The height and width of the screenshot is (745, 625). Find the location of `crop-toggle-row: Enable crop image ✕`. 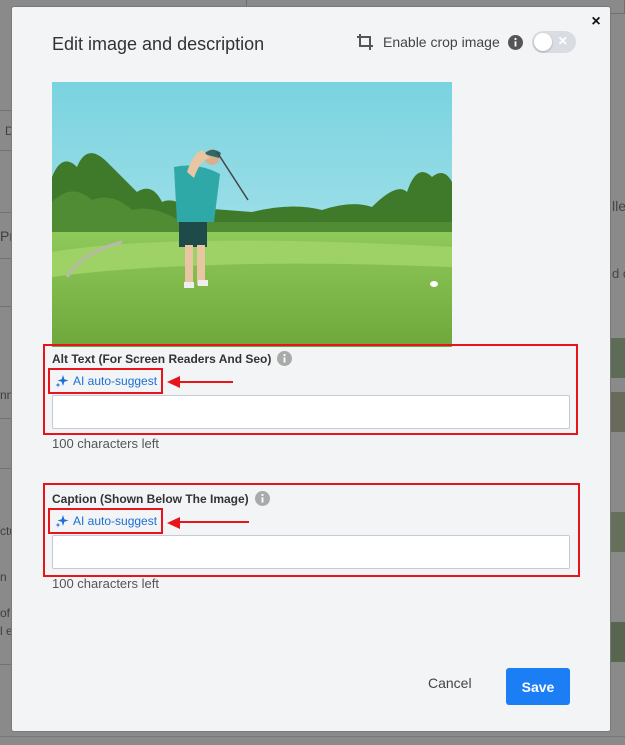

crop-toggle-row: Enable crop image ✕ is located at coordinates (466, 42).